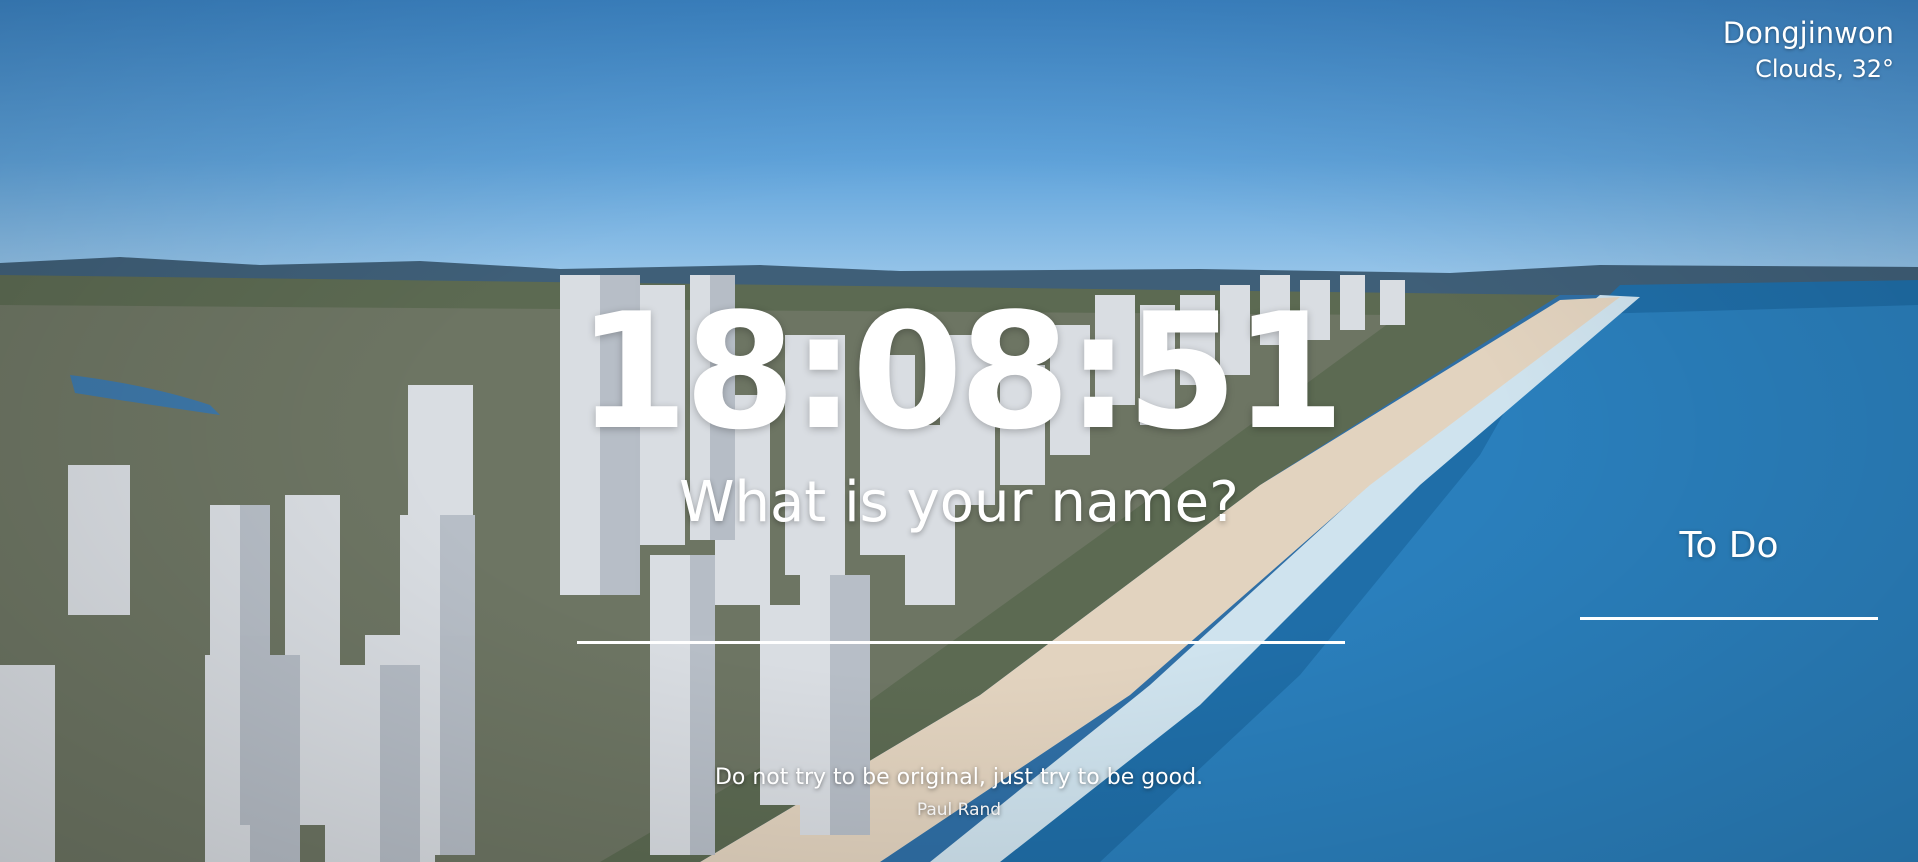 The height and width of the screenshot is (862, 1918). I want to click on weather-widget: Dongjinwon Clouds, 32°, so click(1808, 50).